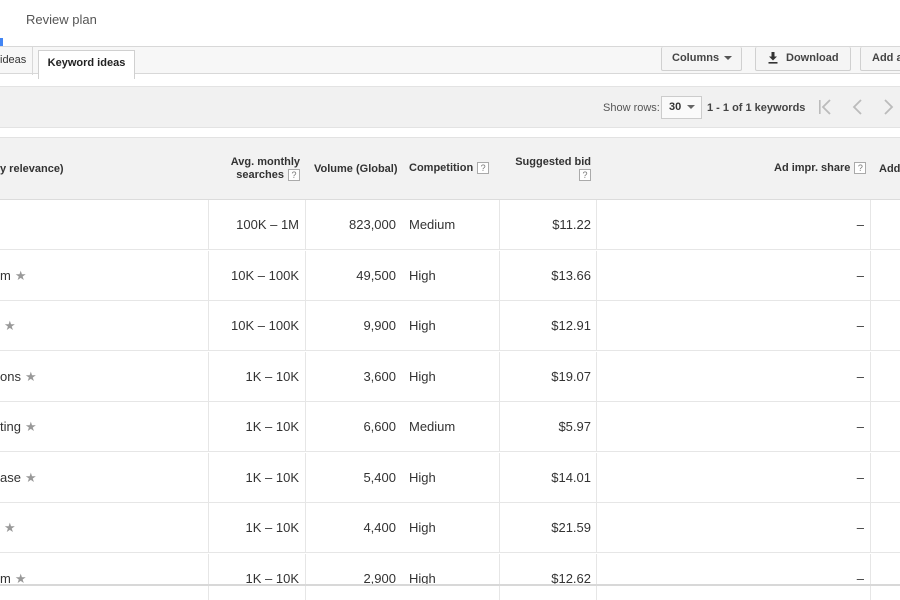 Image resolution: width=900 pixels, height=600 pixels. Describe the element at coordinates (548, 169) in the screenshot. I see `header-suggested-bid: Suggested bid ?` at that location.